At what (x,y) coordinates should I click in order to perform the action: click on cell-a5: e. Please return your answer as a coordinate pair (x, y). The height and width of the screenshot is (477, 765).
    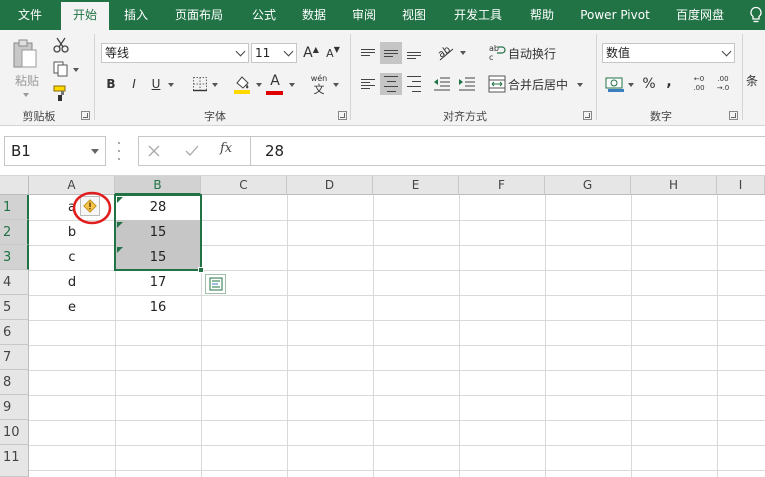
    Looking at the image, I should click on (72, 307).